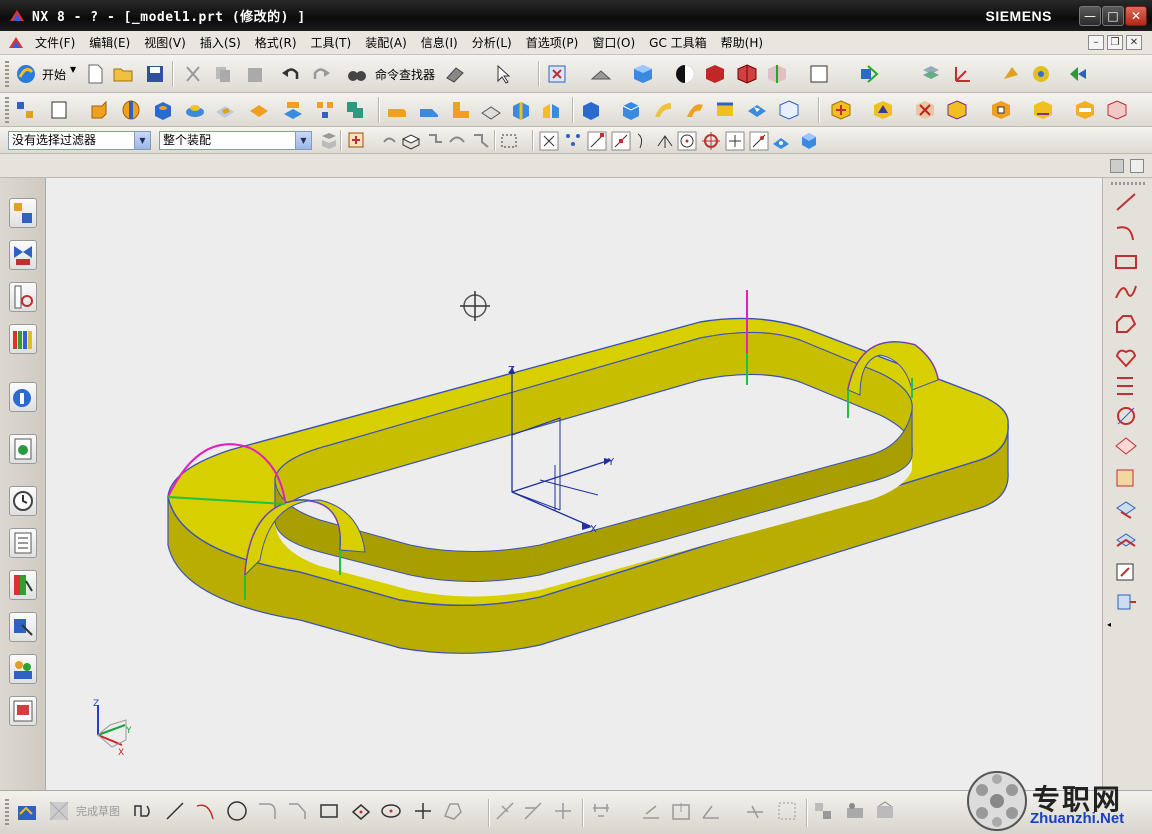 Image resolution: width=1152 pixels, height=834 pixels. Describe the element at coordinates (1126, 572) in the screenshot. I see `derived-curve-icon` at that location.